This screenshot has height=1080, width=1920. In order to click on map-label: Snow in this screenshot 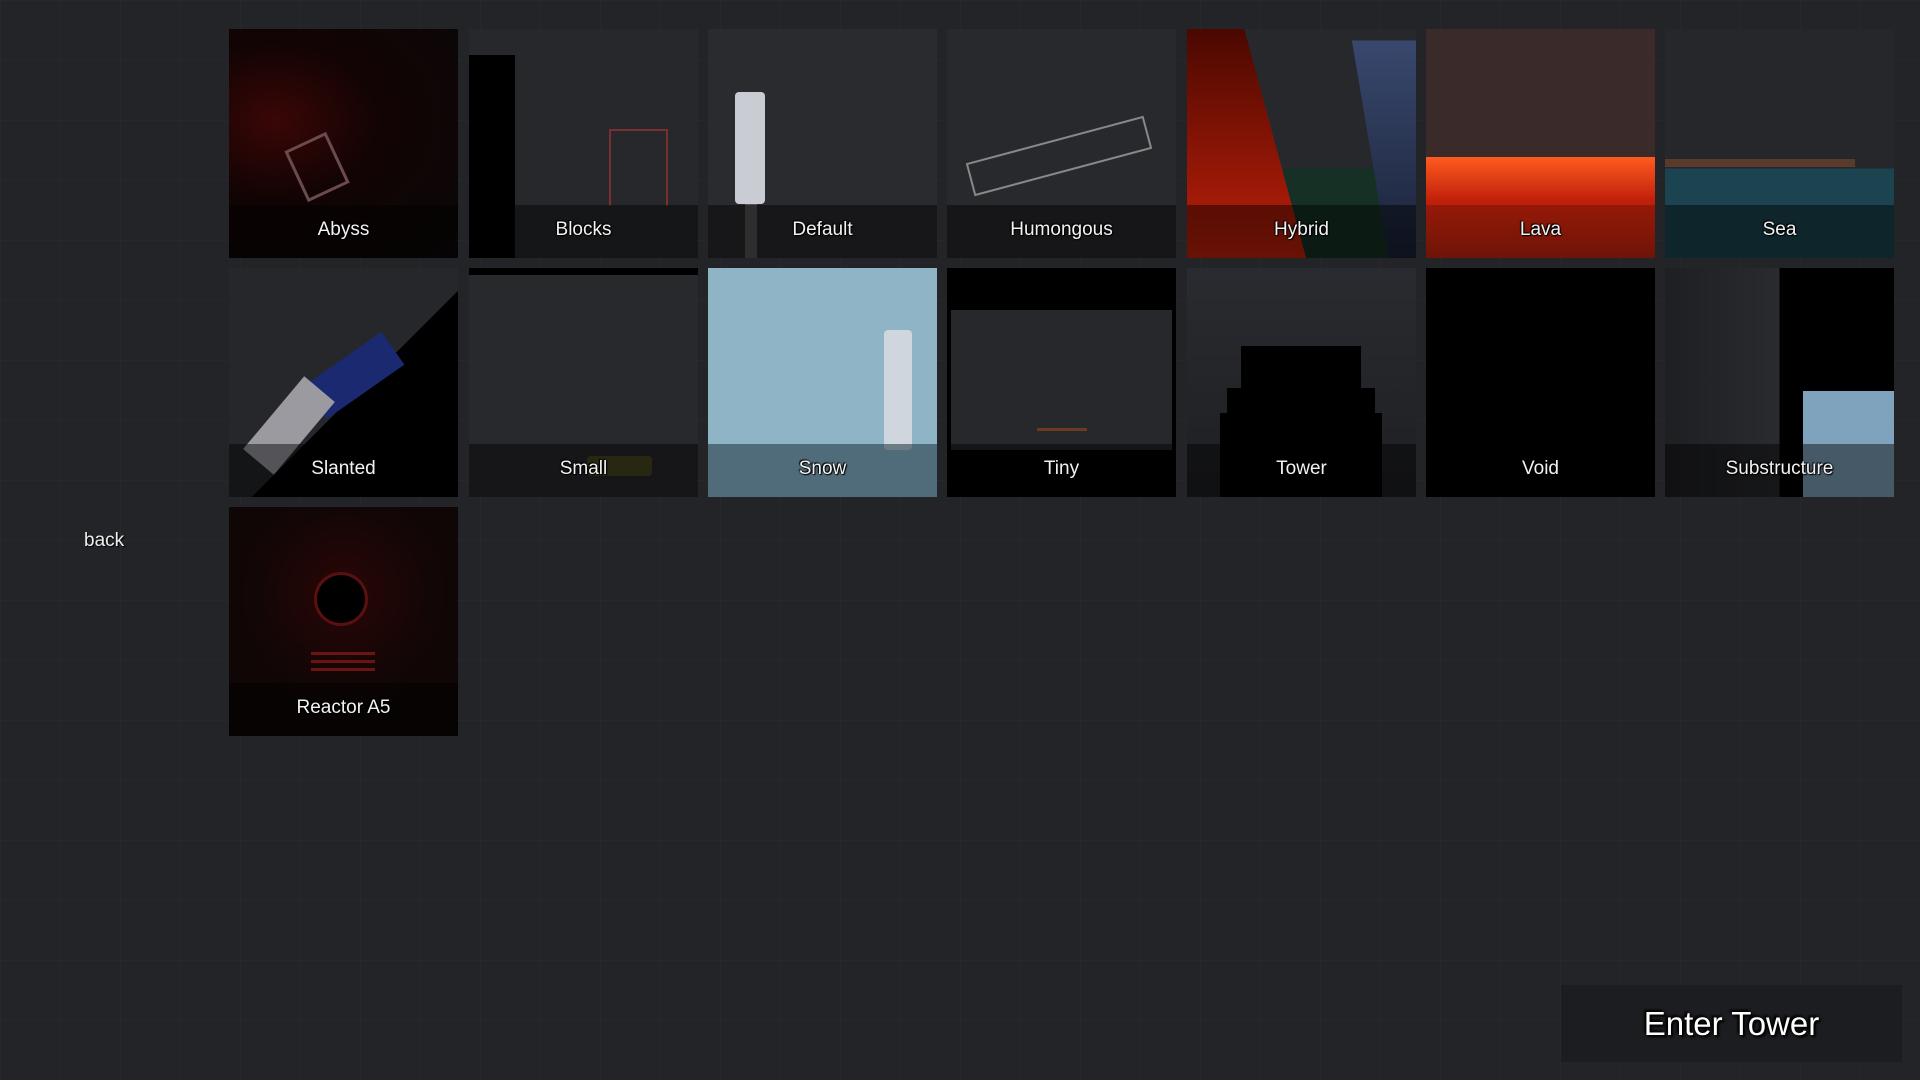, I will do `click(822, 468)`.